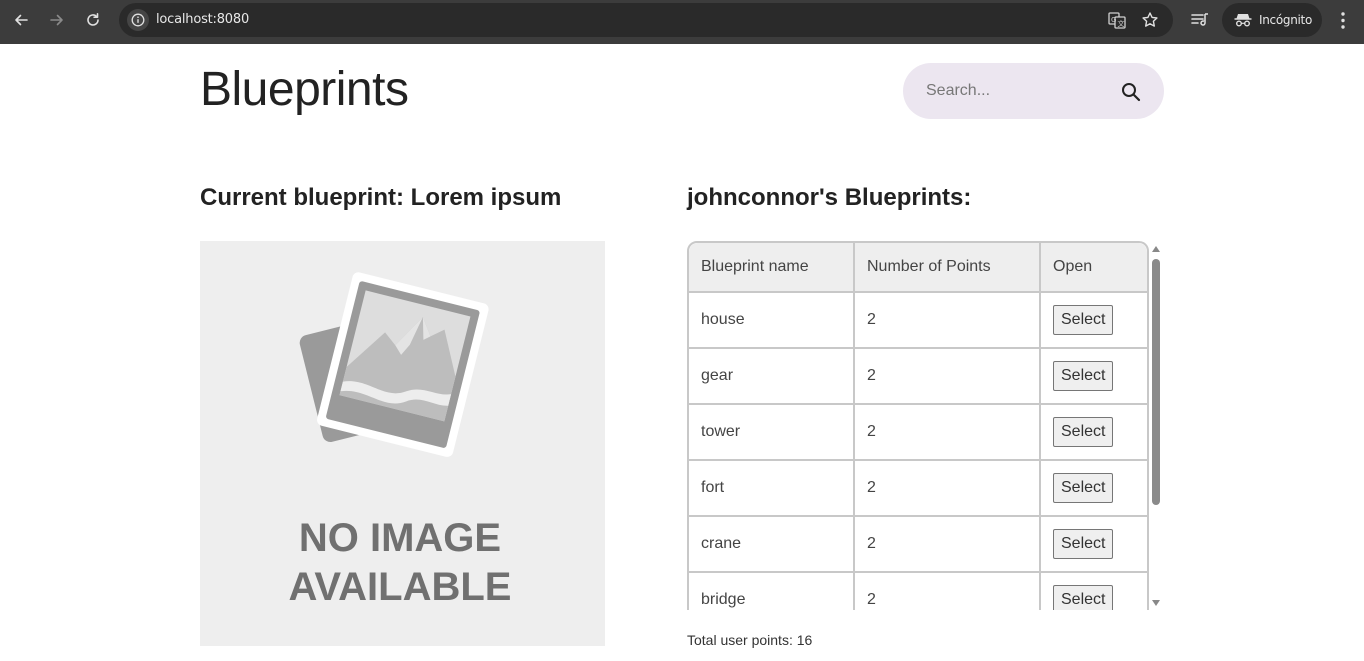 The image size is (1364, 661). Describe the element at coordinates (772, 321) in the screenshot. I see `blueprint-name-cell: house` at that location.